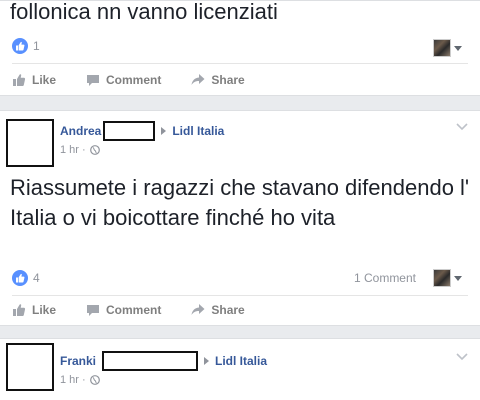  I want to click on comment-count-link: 1 Comment, so click(385, 278).